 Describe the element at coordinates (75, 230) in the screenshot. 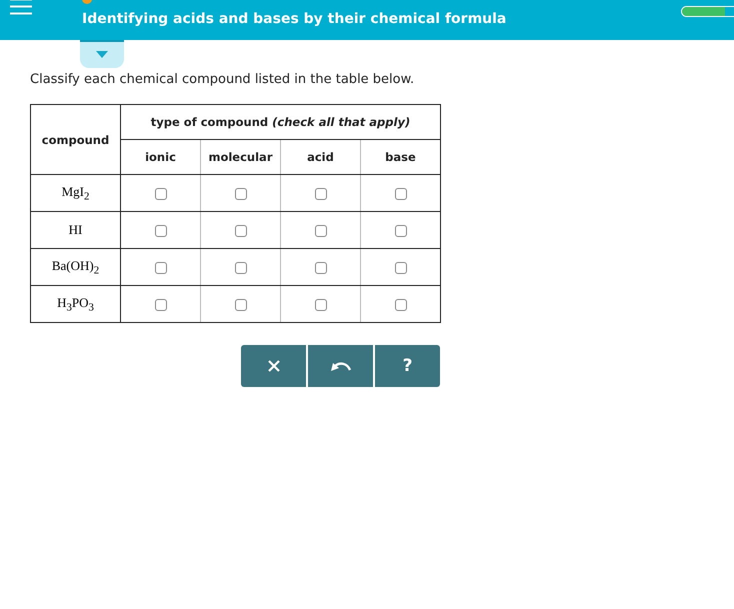

I see `compound-formula: HI` at that location.